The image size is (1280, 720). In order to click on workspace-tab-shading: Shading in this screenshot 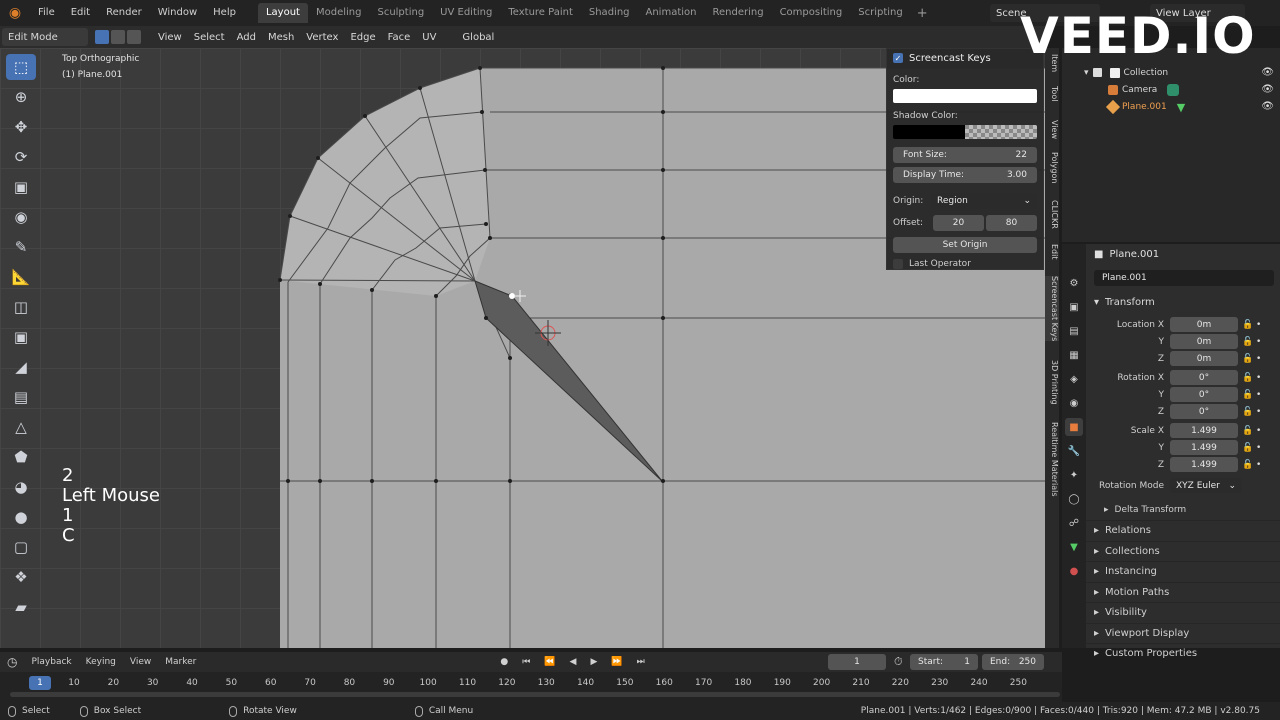, I will do `click(609, 13)`.